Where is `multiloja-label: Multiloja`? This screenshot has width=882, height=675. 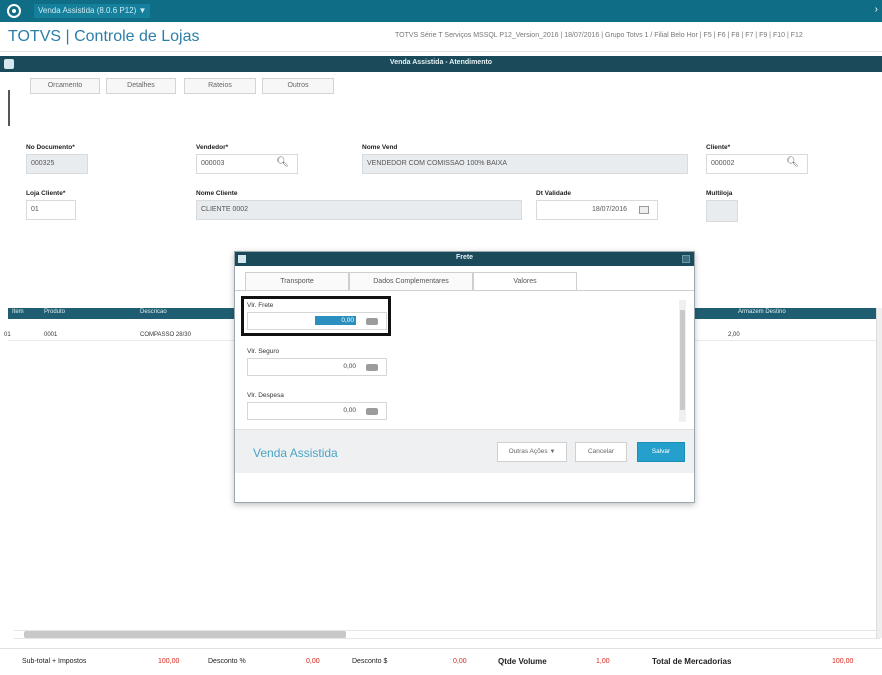 multiloja-label: Multiloja is located at coordinates (719, 193).